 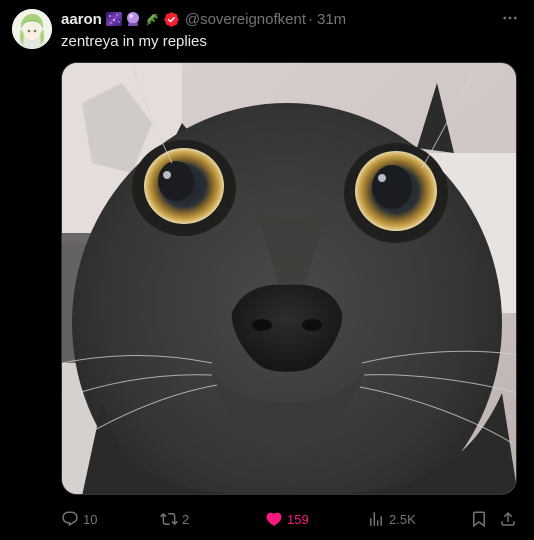 I want to click on reply-count: 10, so click(x=90, y=519).